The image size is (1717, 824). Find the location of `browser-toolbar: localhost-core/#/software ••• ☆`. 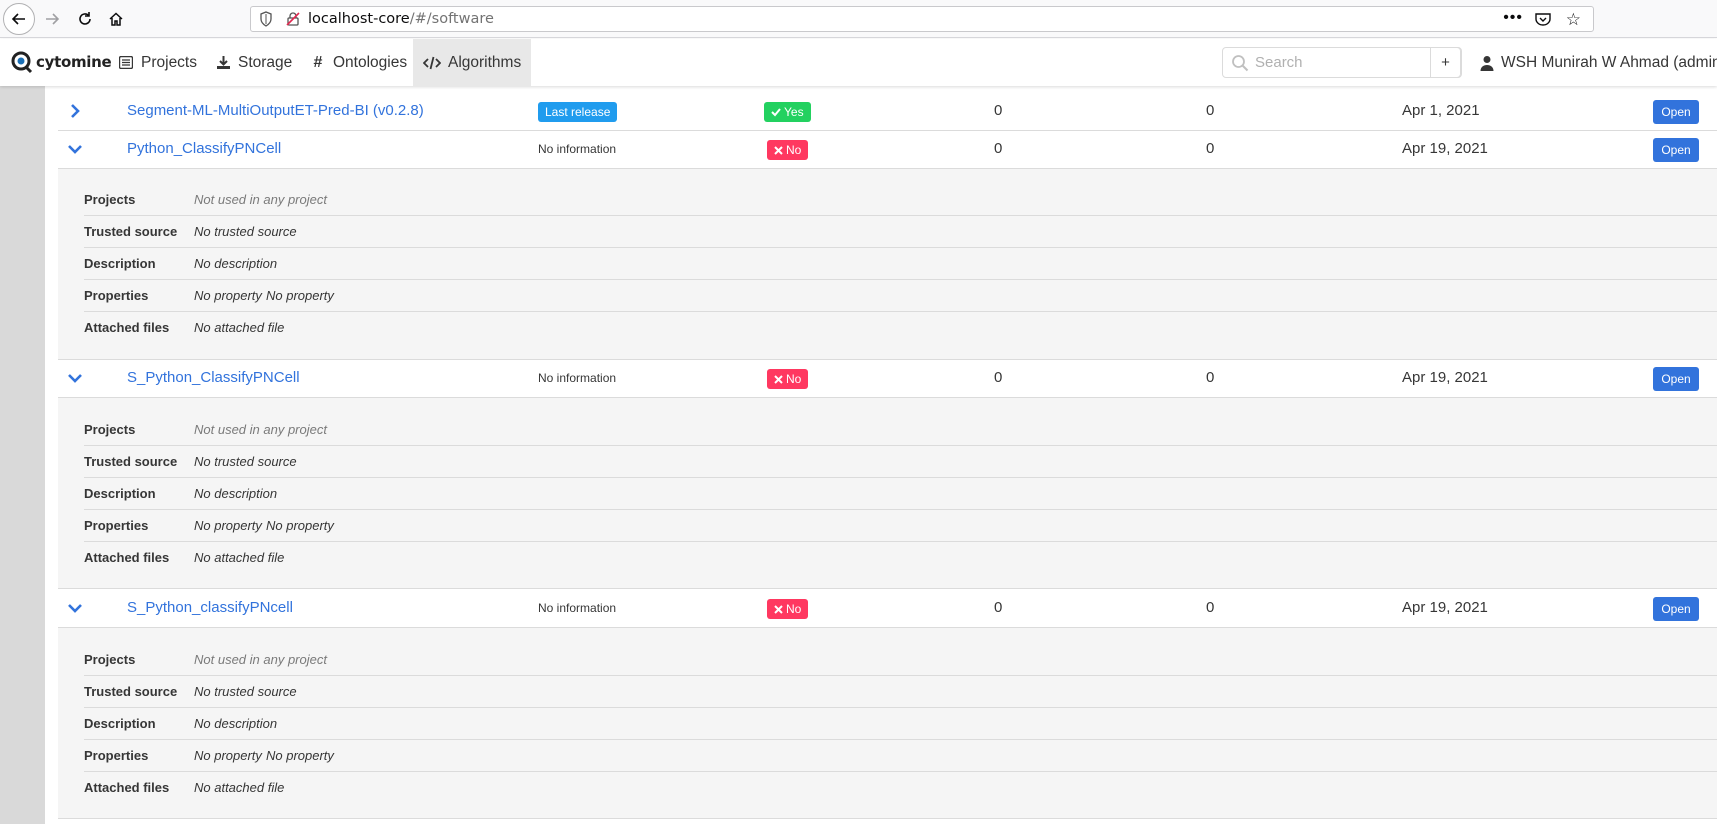

browser-toolbar: localhost-core/#/software ••• ☆ is located at coordinates (858, 19).